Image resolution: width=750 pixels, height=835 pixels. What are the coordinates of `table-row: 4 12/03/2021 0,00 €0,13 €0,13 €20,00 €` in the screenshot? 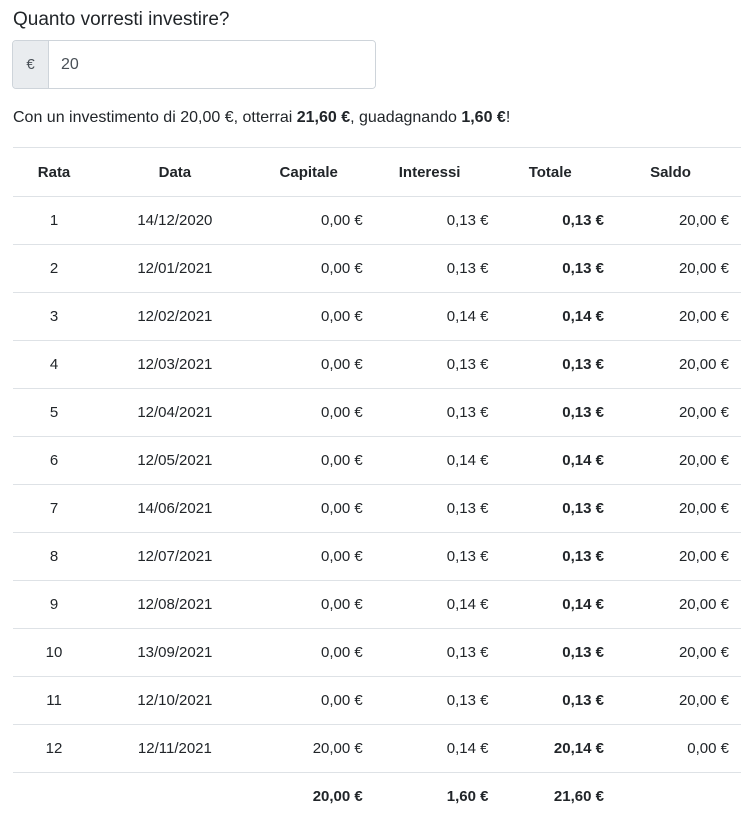 It's located at (377, 364).